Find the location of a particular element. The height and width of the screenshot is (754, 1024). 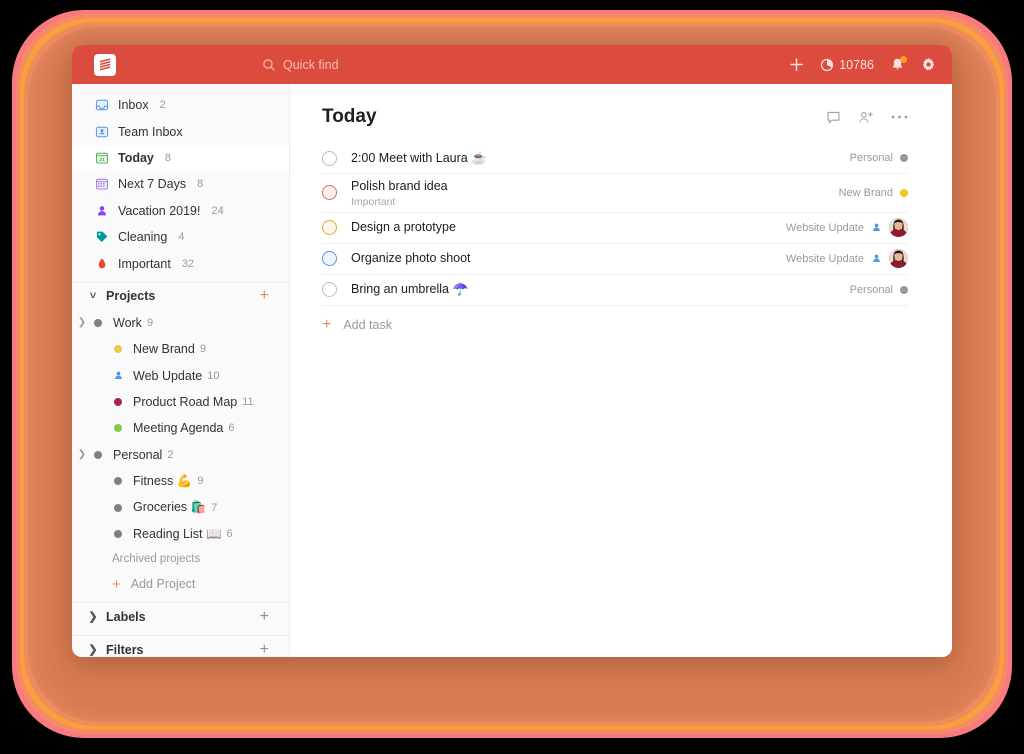

project-row-reading-list: Reading List 📖 6 is located at coordinates (180, 534).